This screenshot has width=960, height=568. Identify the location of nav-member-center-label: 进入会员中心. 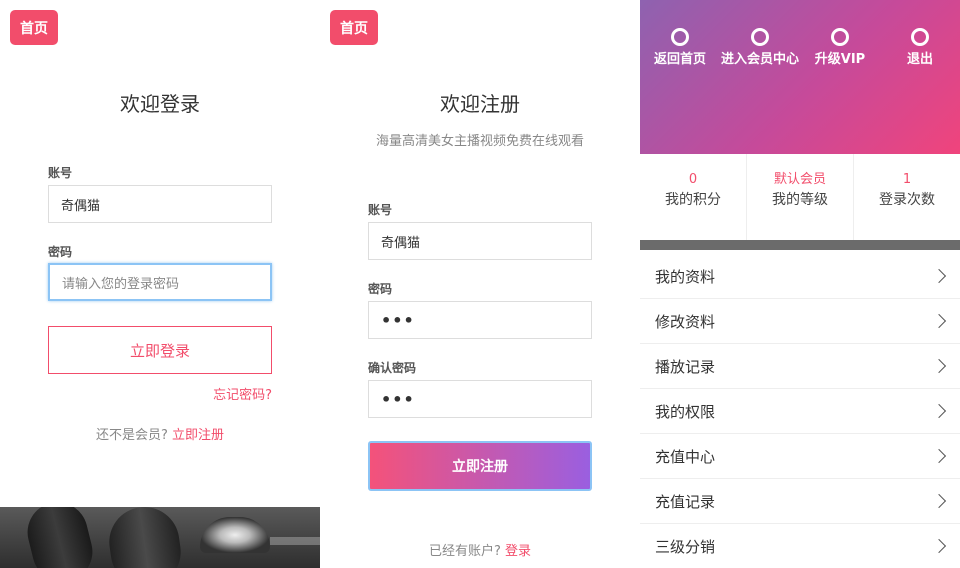
(759, 59).